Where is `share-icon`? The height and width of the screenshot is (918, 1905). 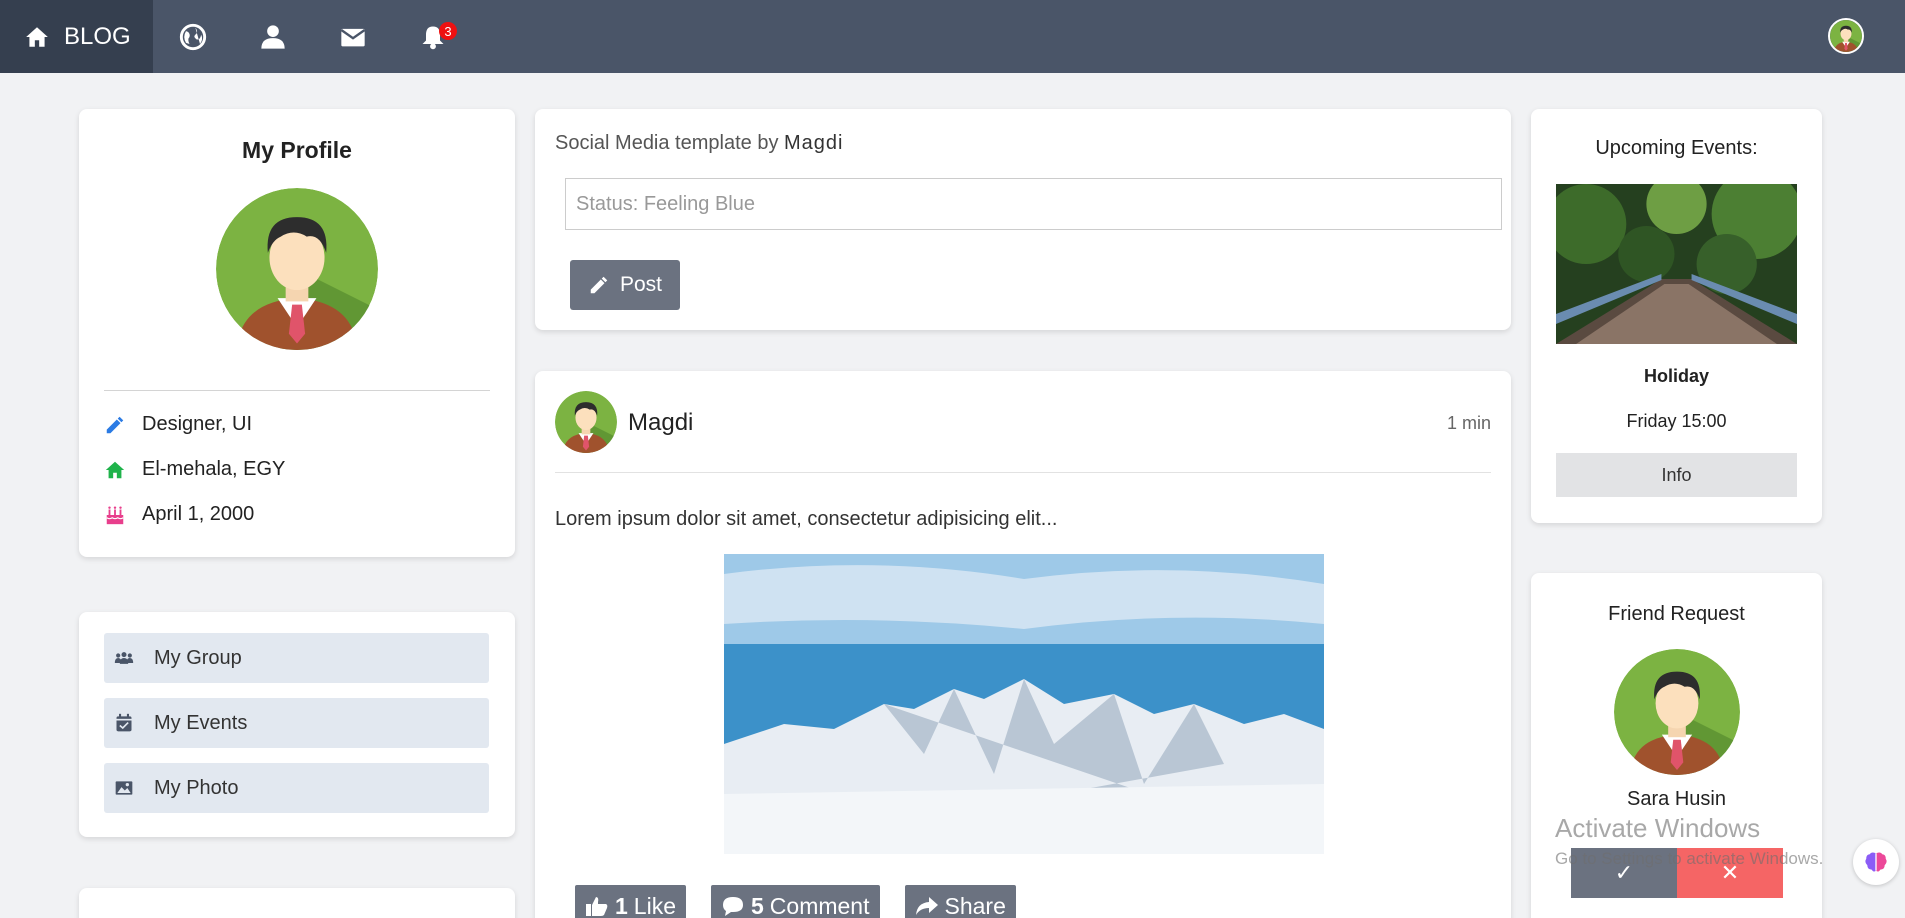
share-icon is located at coordinates (926, 906).